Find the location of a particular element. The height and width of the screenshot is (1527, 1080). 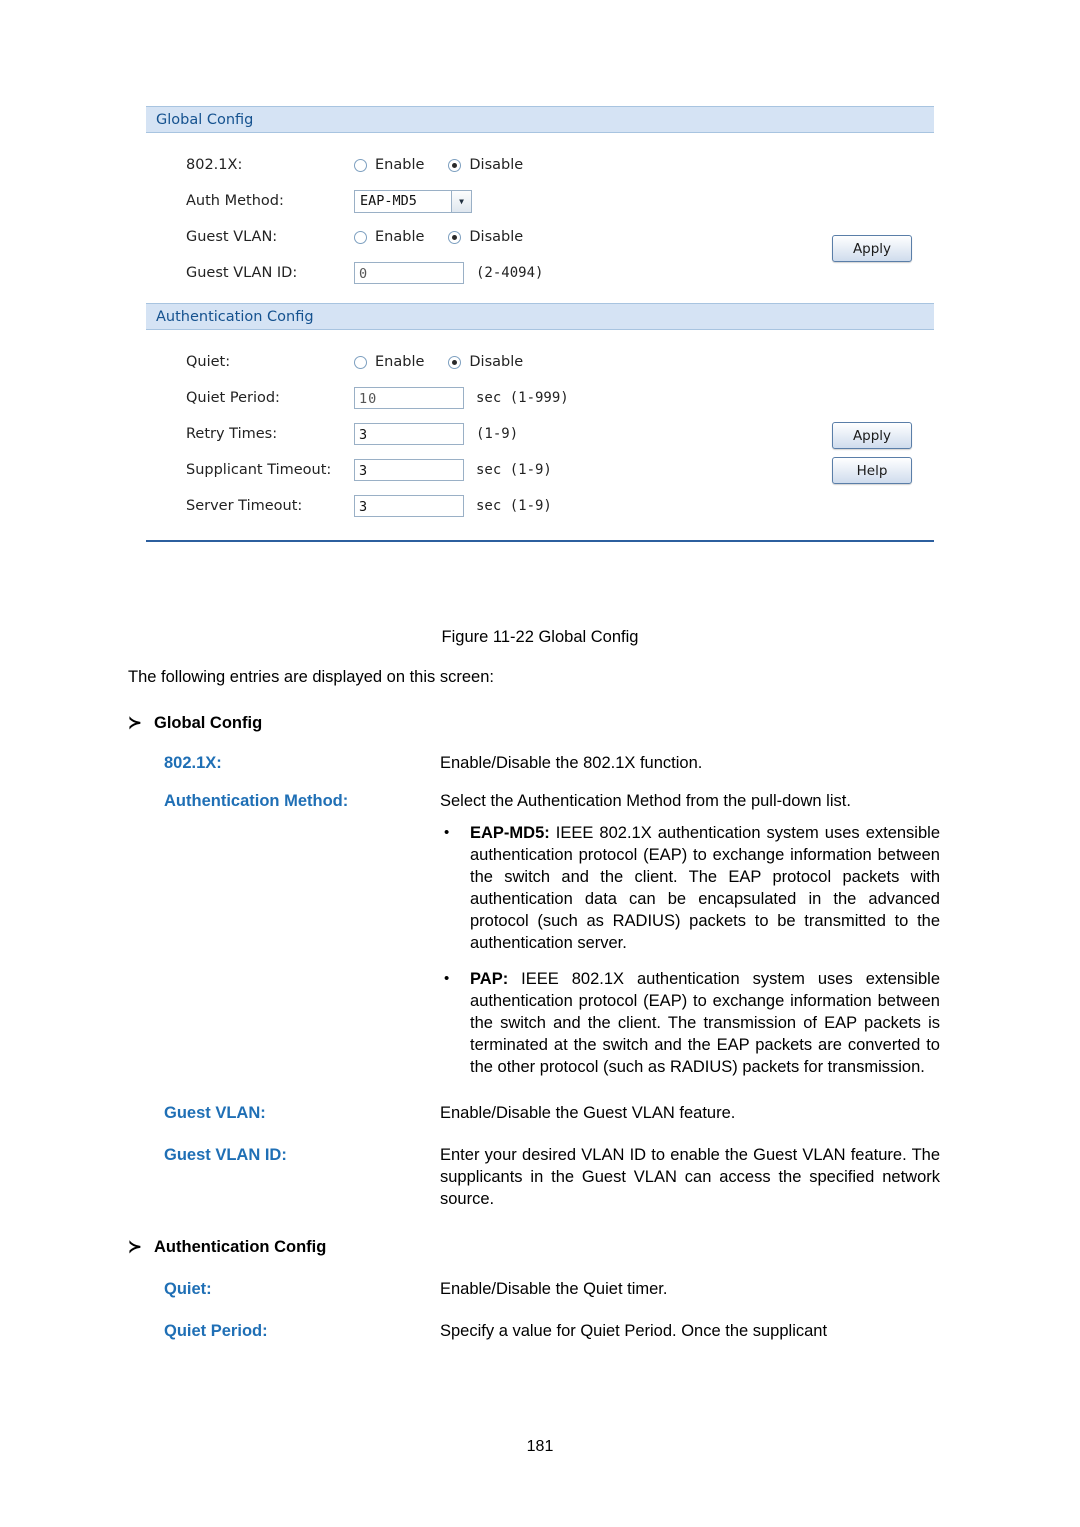

row-supplicant-timeout: Supplicant Timeout: 3 sec (1-9) is located at coordinates (540, 470).